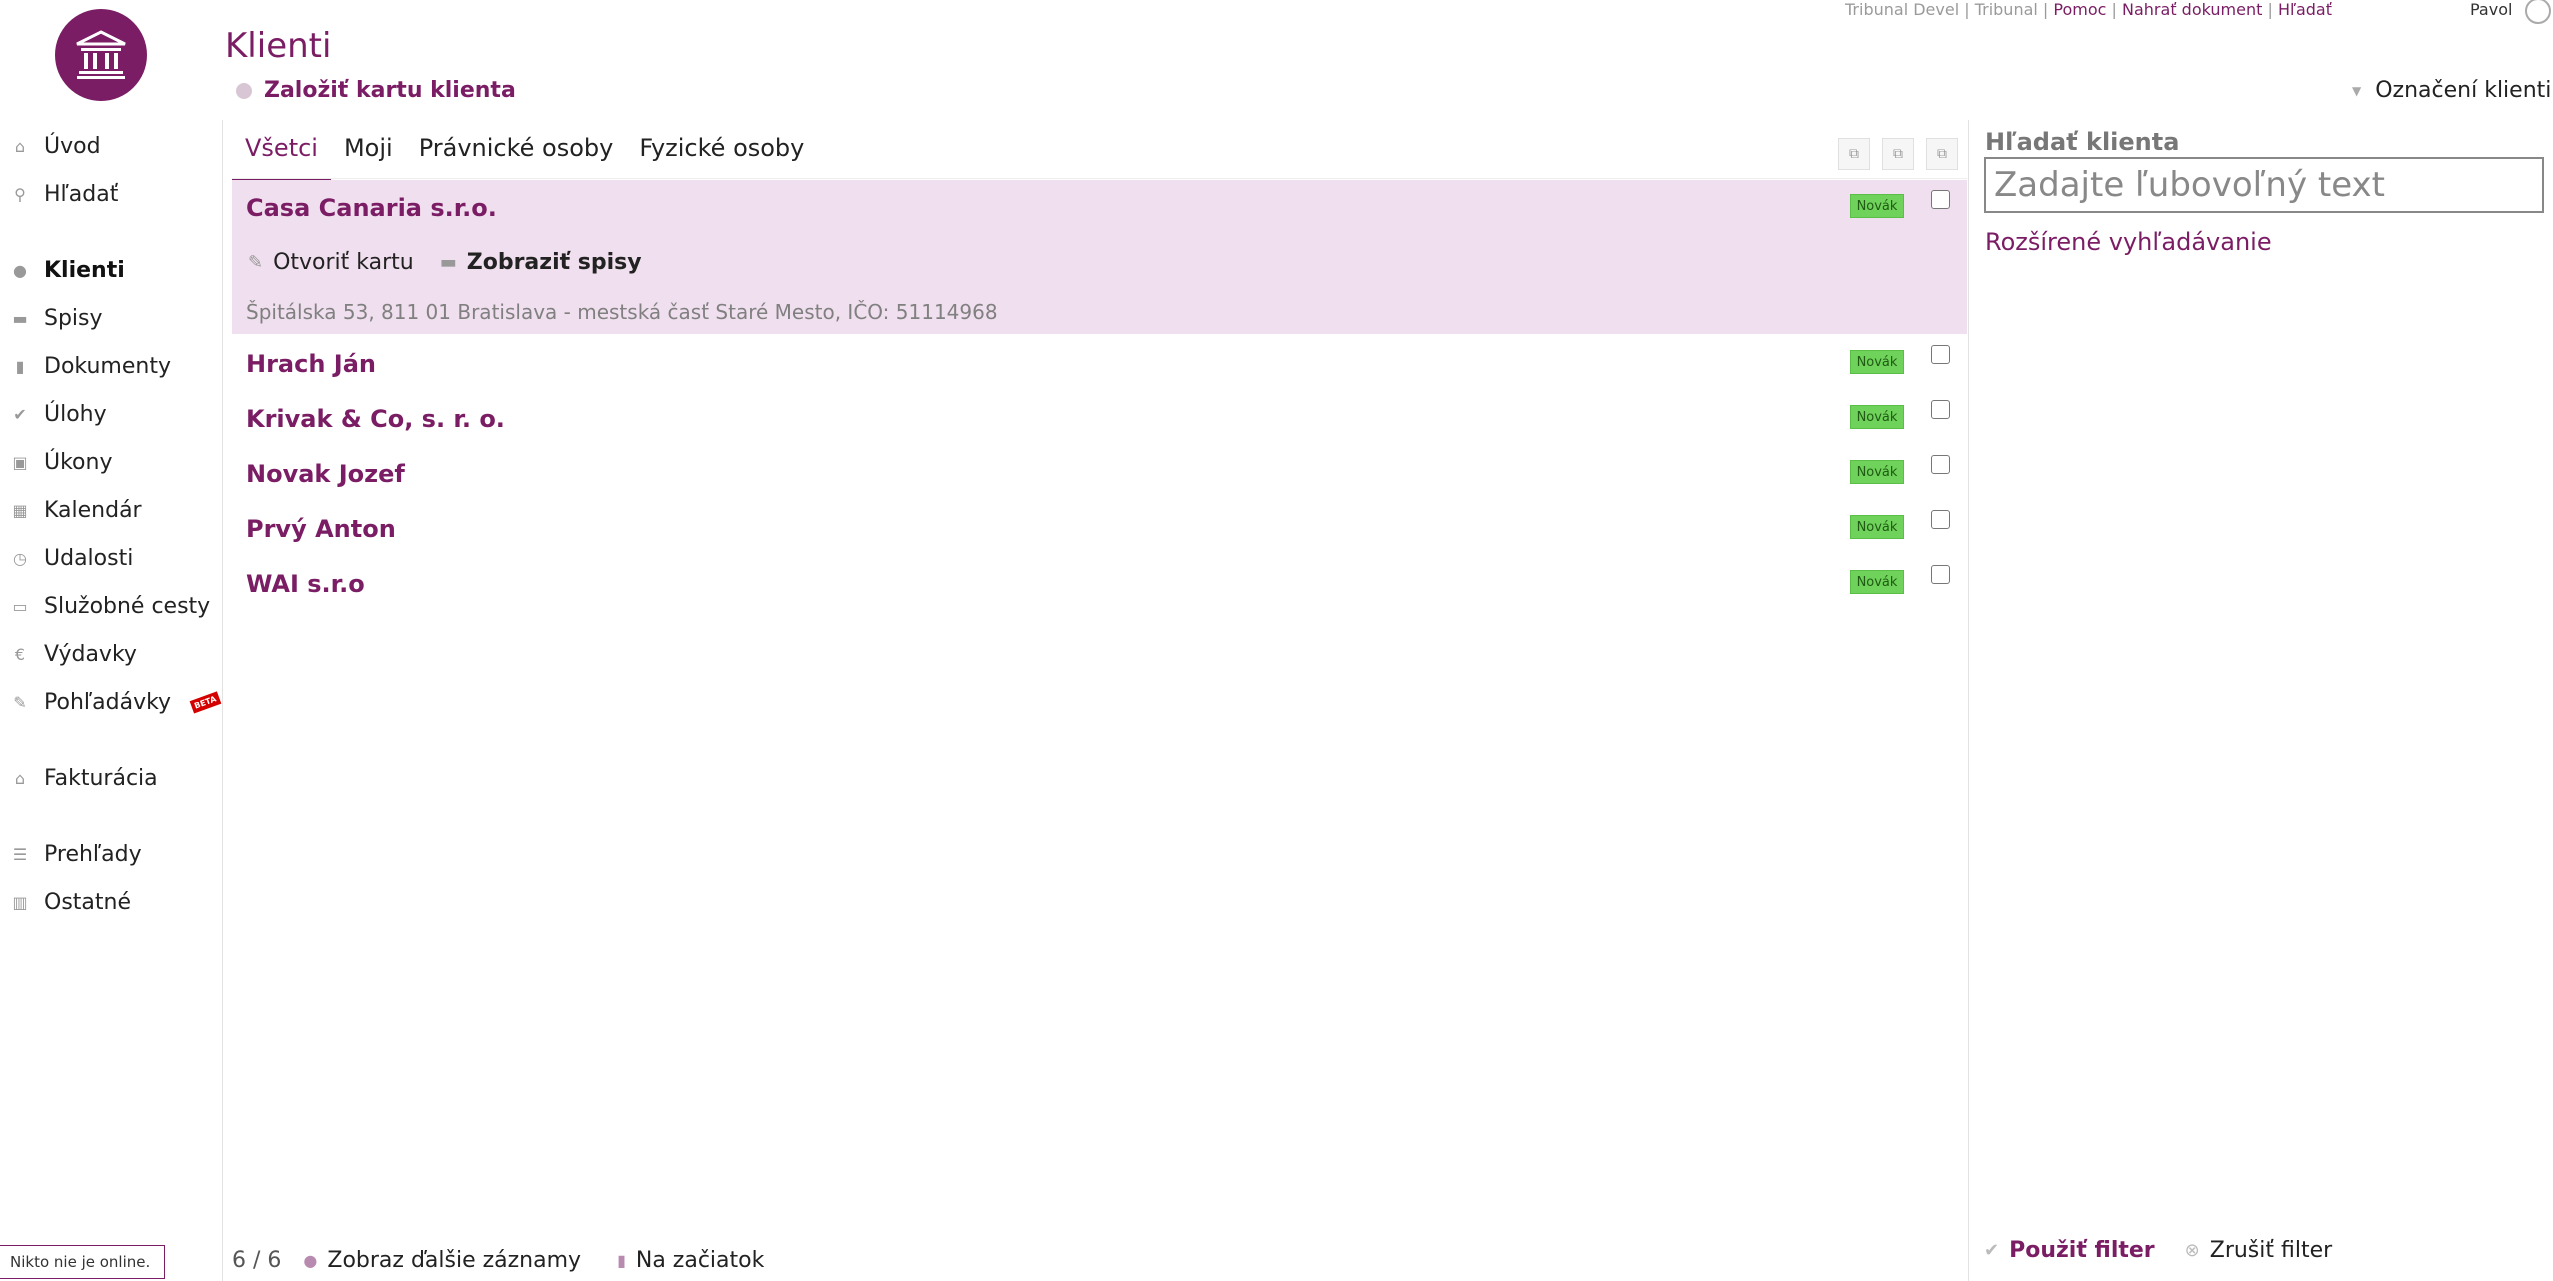 Image resolution: width=2553 pixels, height=1281 pixels. I want to click on marked-clients-dropdown: ▼ Označení klienti, so click(2451, 90).